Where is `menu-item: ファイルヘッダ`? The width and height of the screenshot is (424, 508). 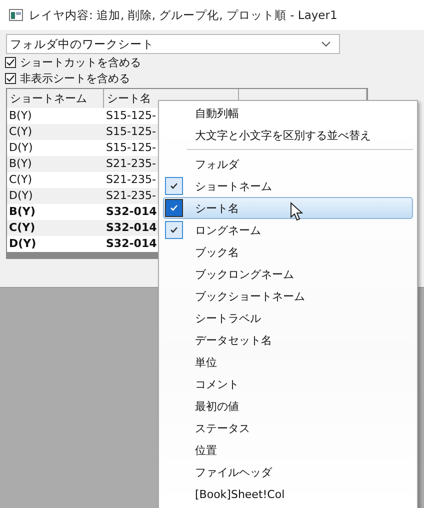
menu-item: ファイルヘッダ is located at coordinates (288, 472).